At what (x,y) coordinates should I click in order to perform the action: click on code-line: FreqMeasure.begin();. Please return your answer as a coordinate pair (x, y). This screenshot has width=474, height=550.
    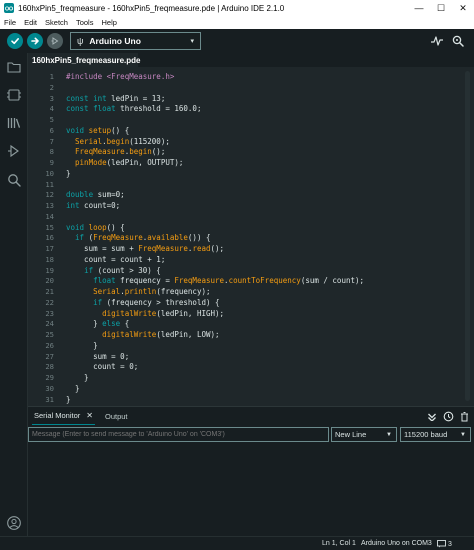
    Looking at the image, I should click on (115, 151).